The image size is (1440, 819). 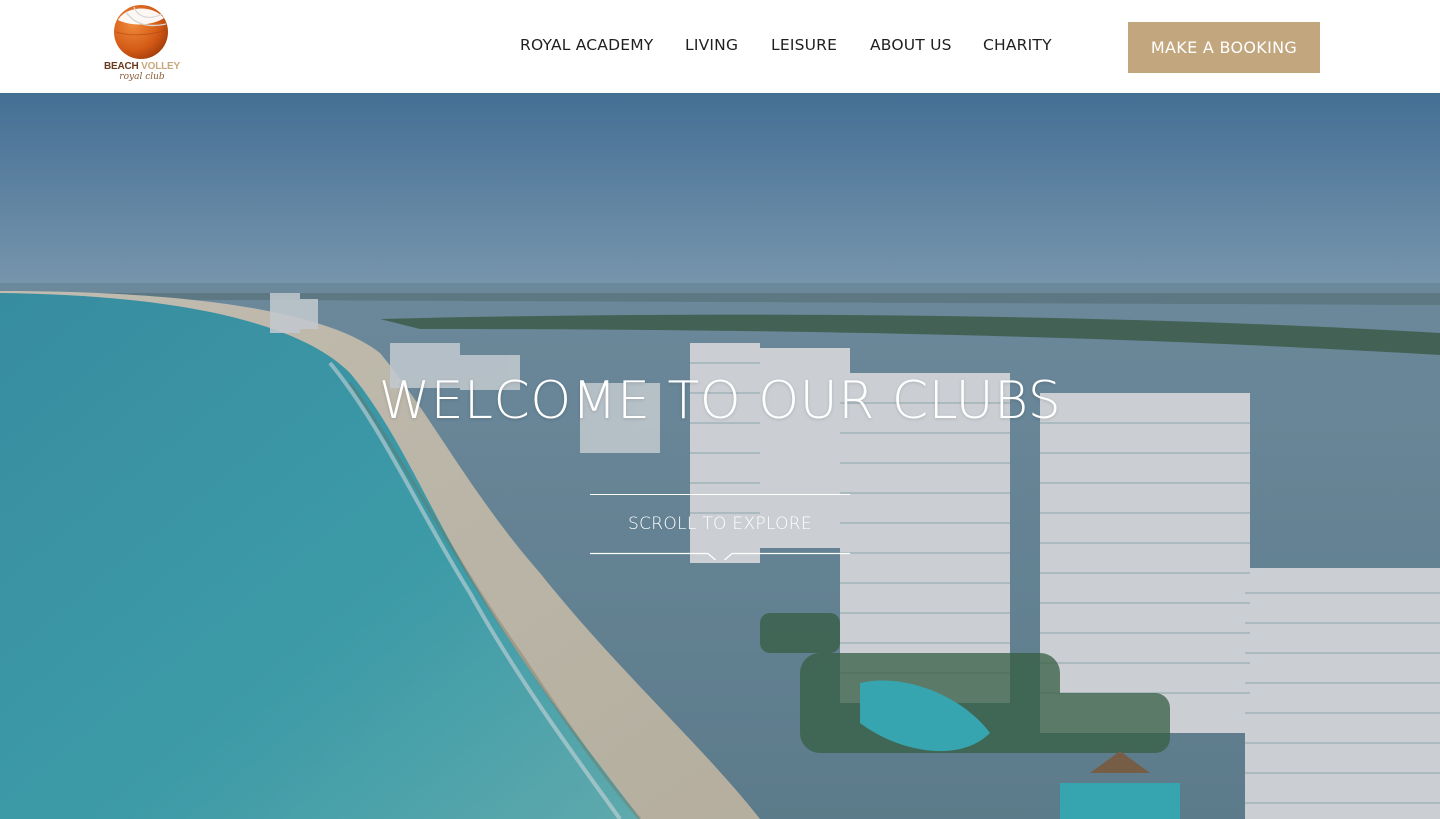 I want to click on brand-word-beach: BEACH, so click(x=121, y=66).